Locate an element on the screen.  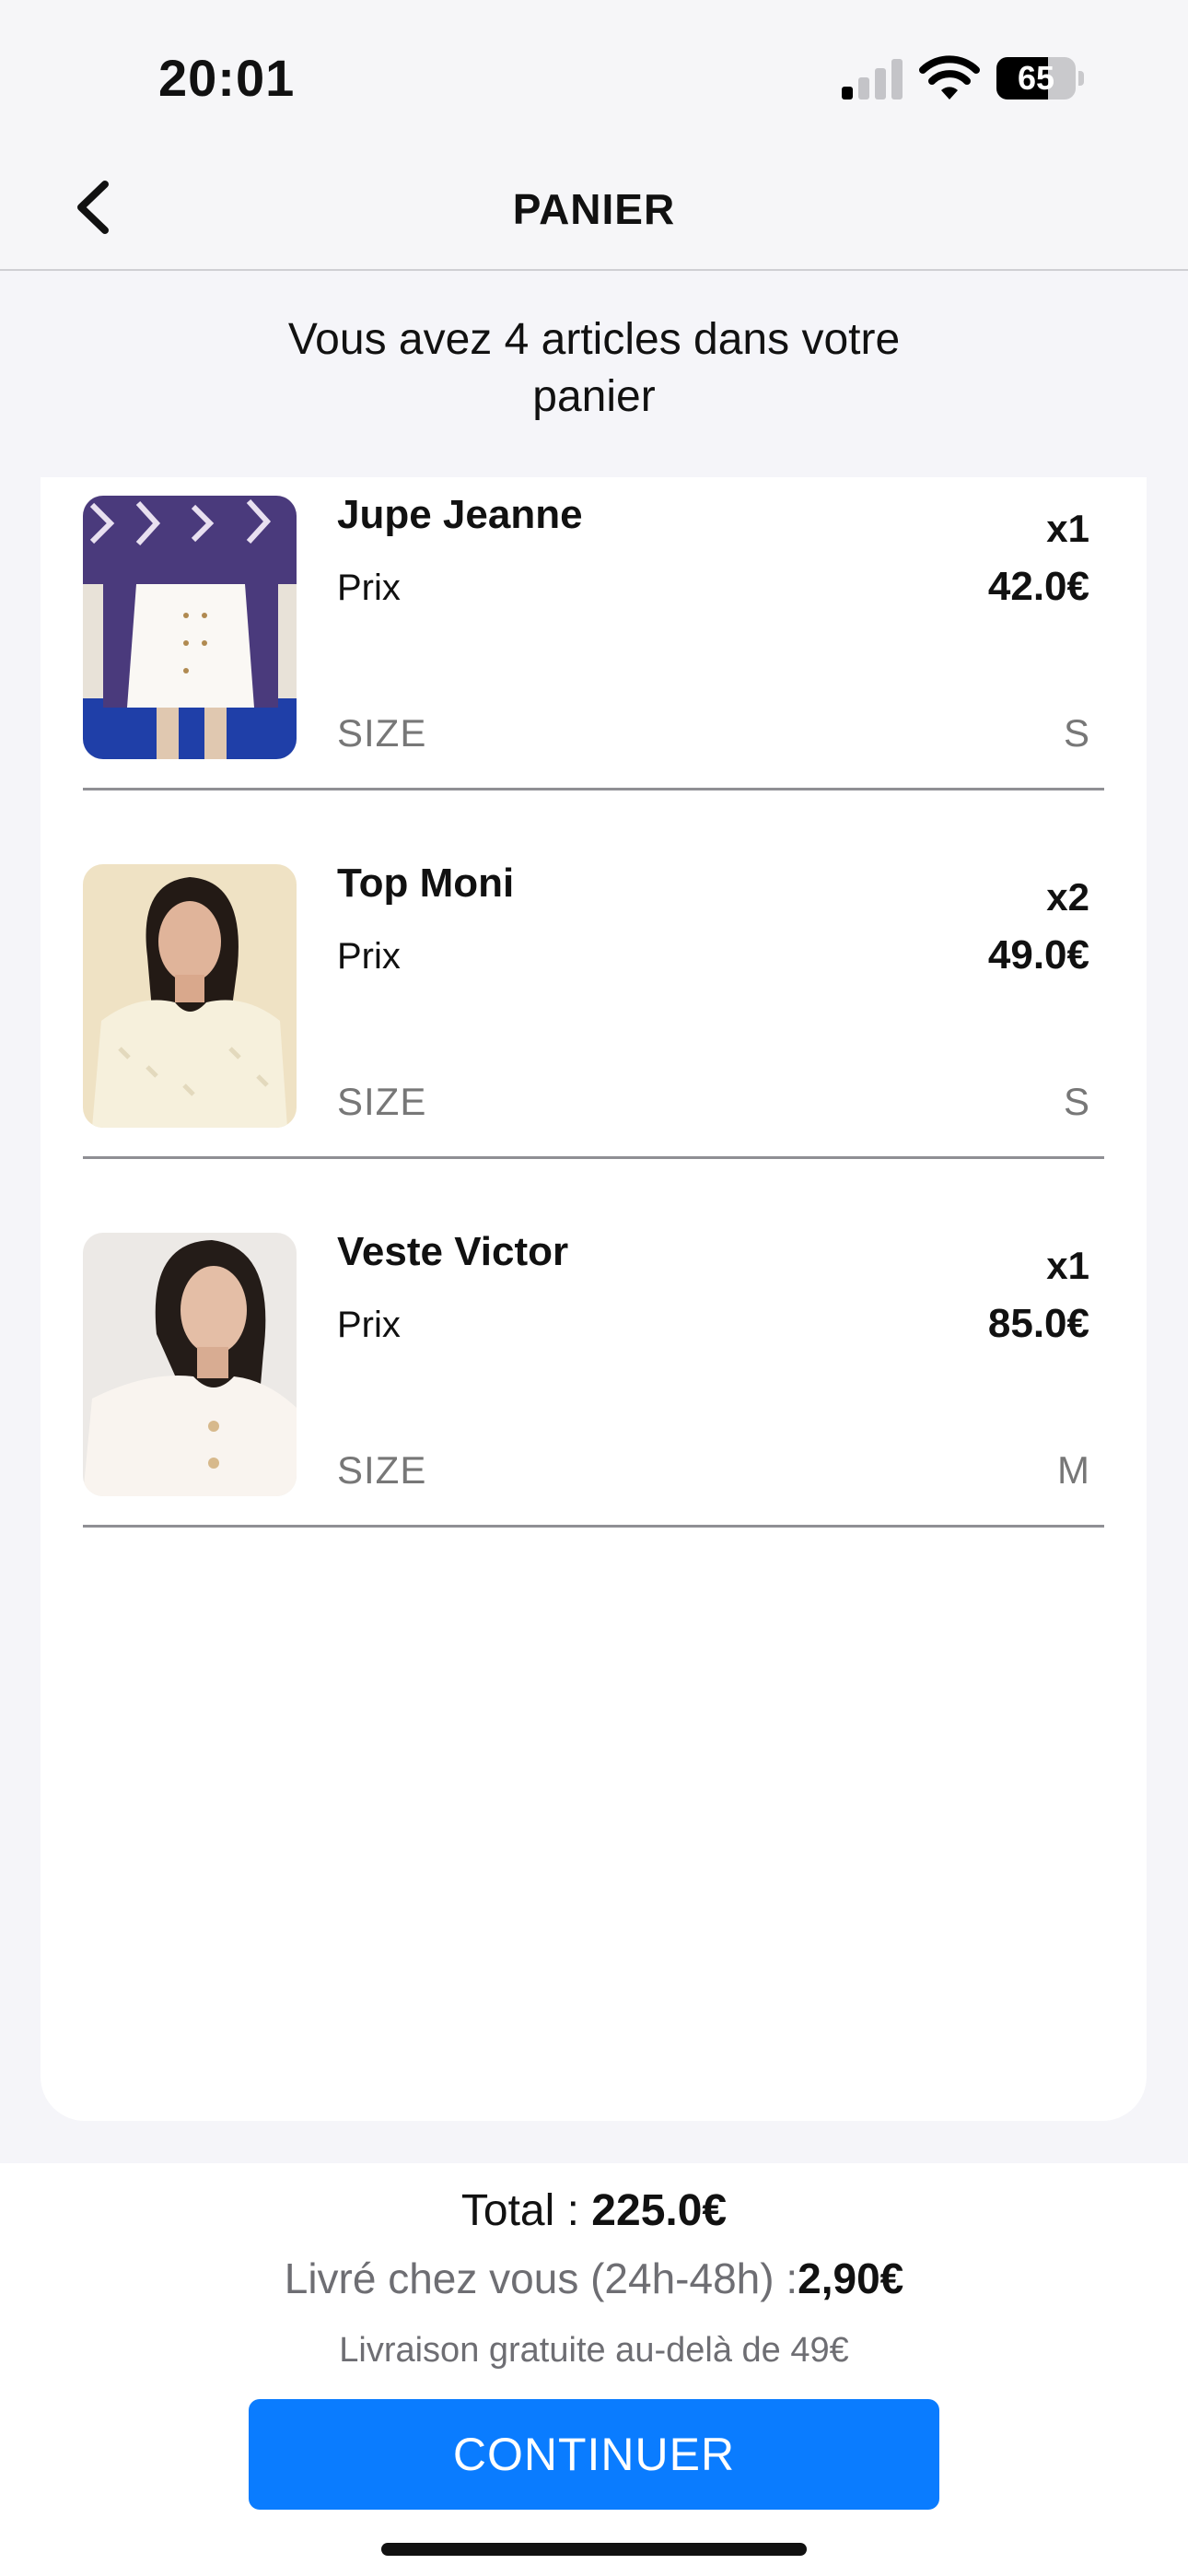
nav-bar: PANIER is located at coordinates (594, 209).